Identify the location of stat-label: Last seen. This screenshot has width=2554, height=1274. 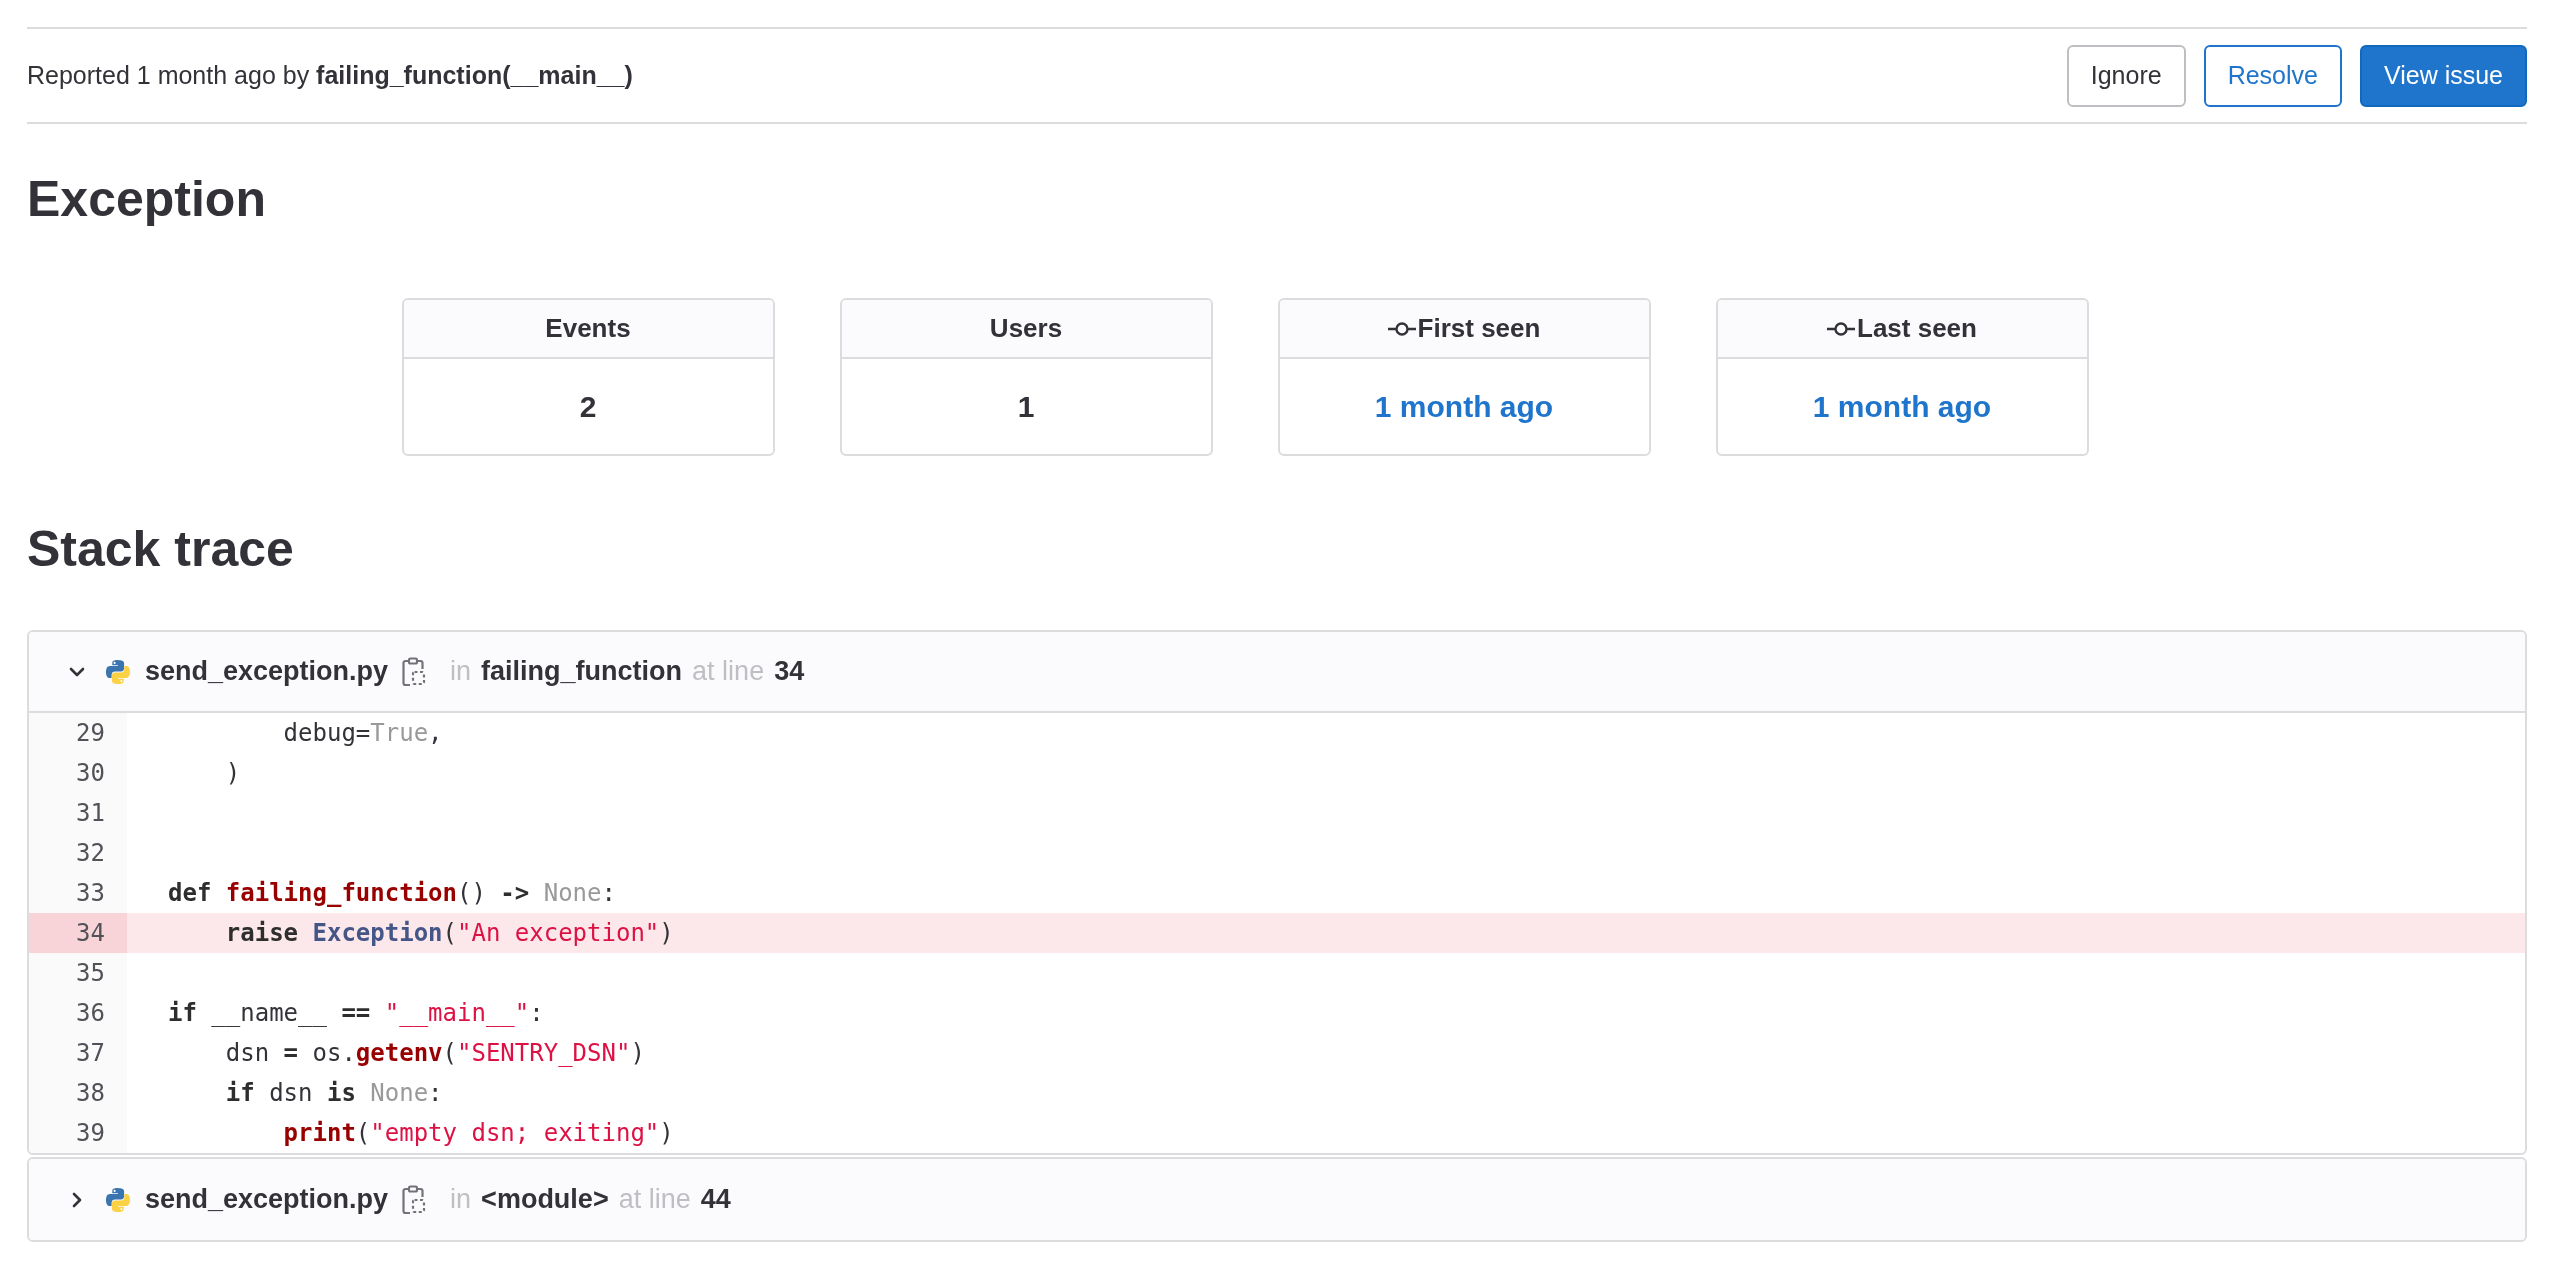
(1917, 328).